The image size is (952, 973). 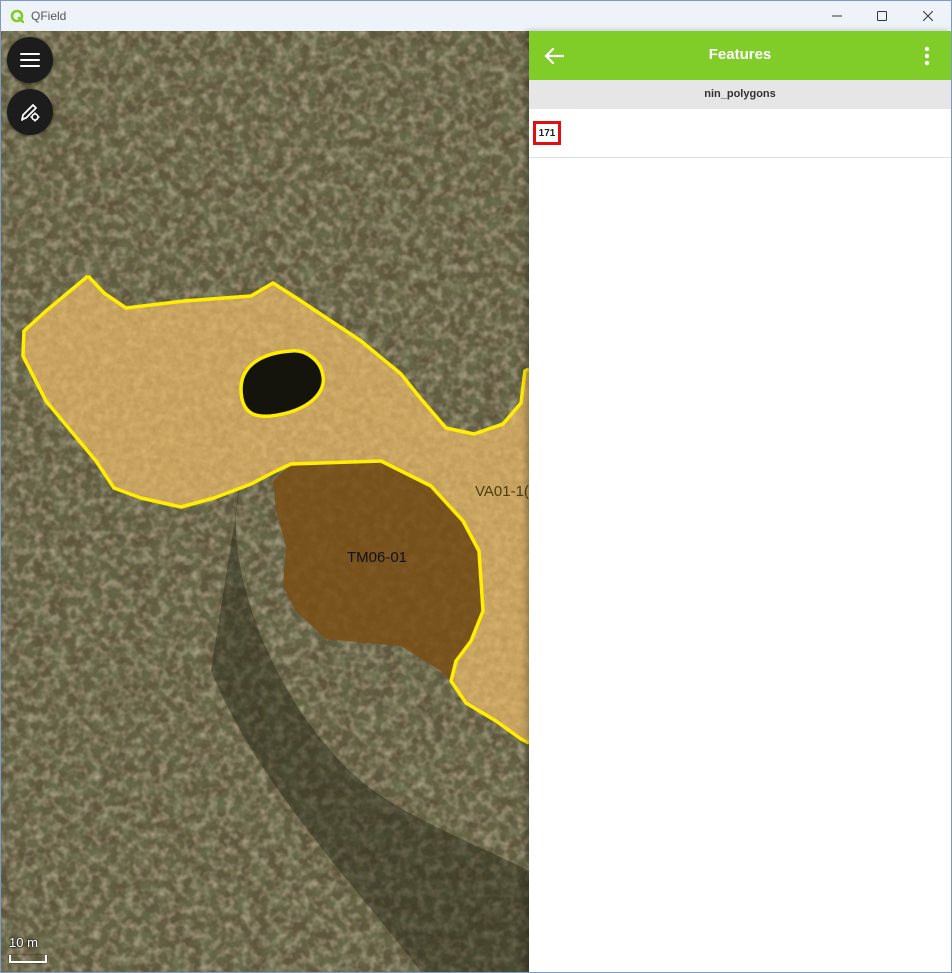 What do you see at coordinates (476, 16) in the screenshot?
I see `title-bar: QField` at bounding box center [476, 16].